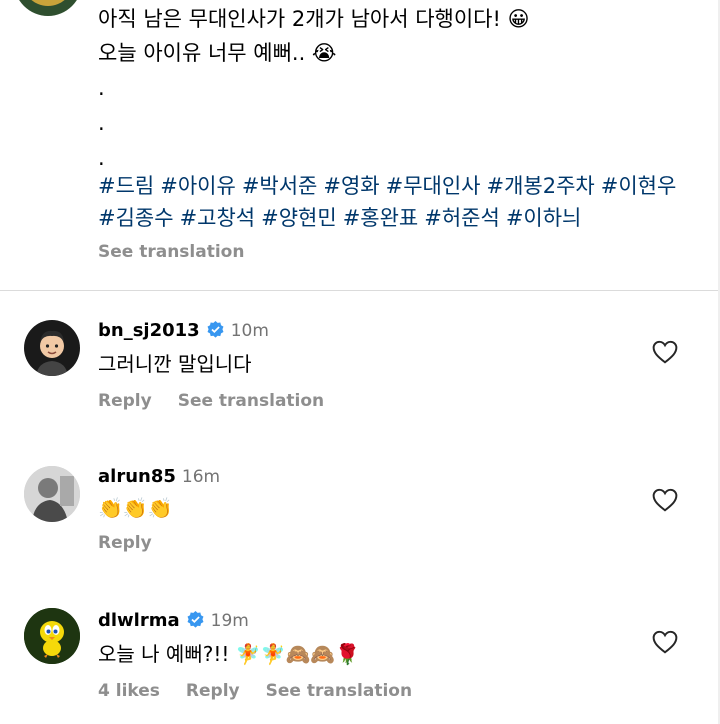  What do you see at coordinates (136, 218) in the screenshot?
I see `hashtag-link: #김종수` at bounding box center [136, 218].